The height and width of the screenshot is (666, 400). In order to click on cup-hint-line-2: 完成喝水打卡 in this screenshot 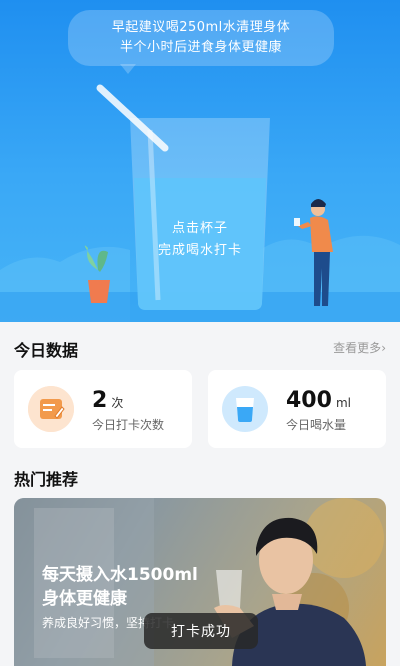, I will do `click(199, 250)`.